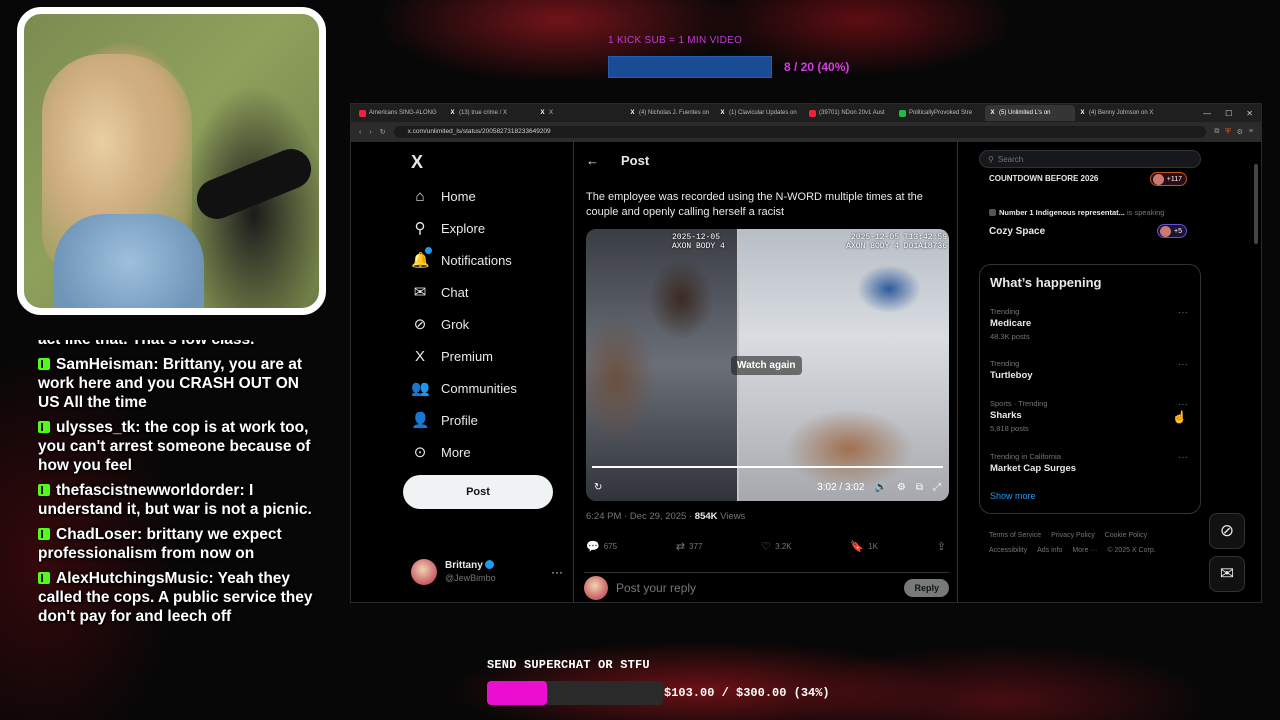 The width and height of the screenshot is (1280, 720). Describe the element at coordinates (421, 258) in the screenshot. I see `bell-icon: 🔔` at that location.